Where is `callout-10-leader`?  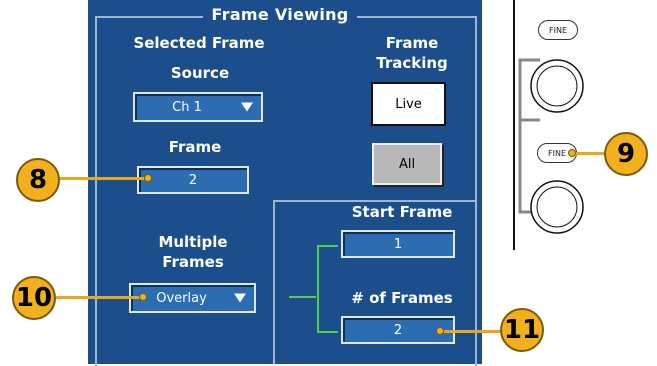
callout-10-leader is located at coordinates (101, 297).